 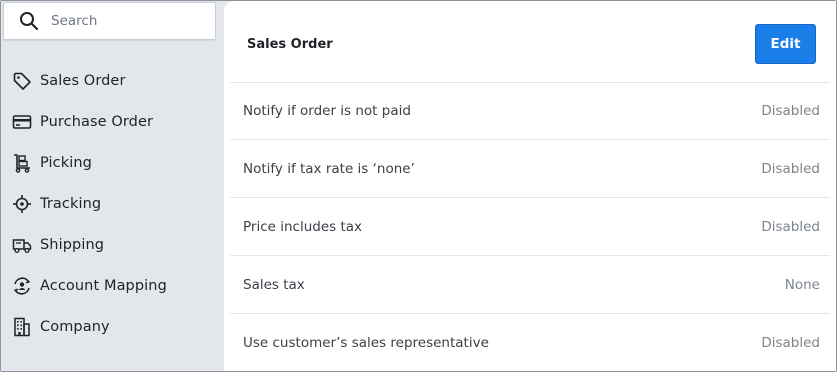 What do you see at coordinates (22, 122) in the screenshot?
I see `credit-card-icon` at bounding box center [22, 122].